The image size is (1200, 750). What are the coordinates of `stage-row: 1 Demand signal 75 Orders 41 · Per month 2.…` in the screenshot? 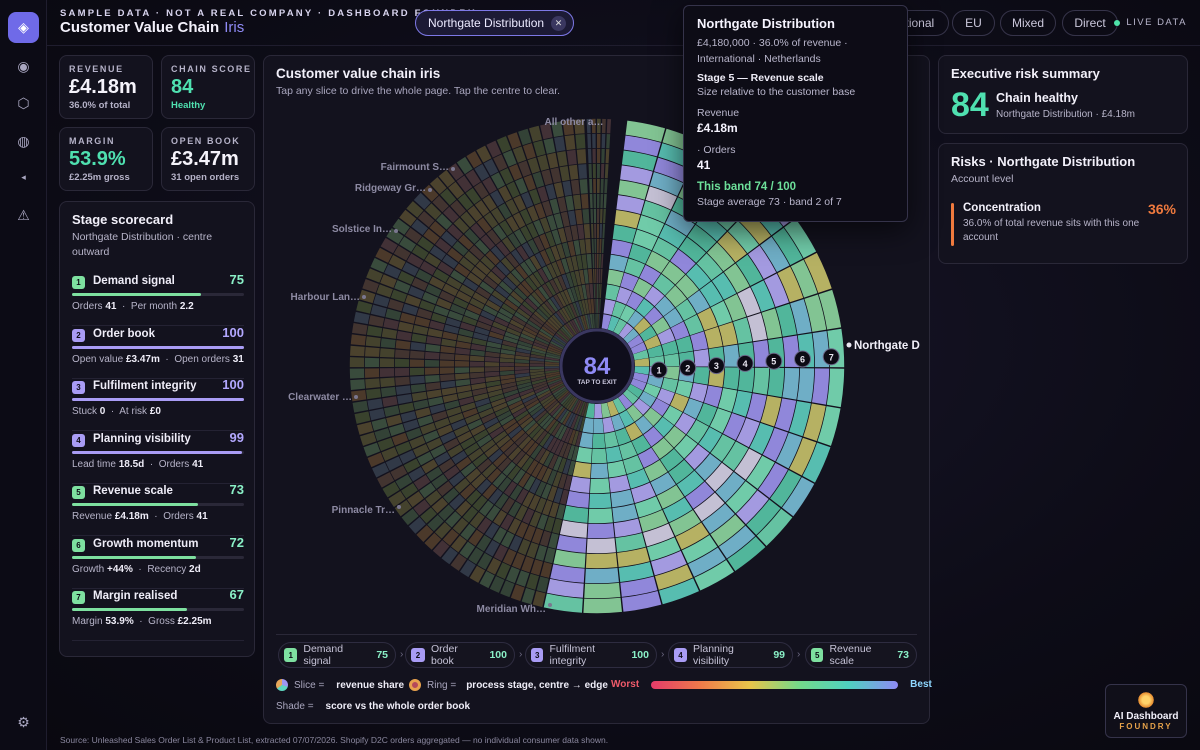 It's located at (158, 299).